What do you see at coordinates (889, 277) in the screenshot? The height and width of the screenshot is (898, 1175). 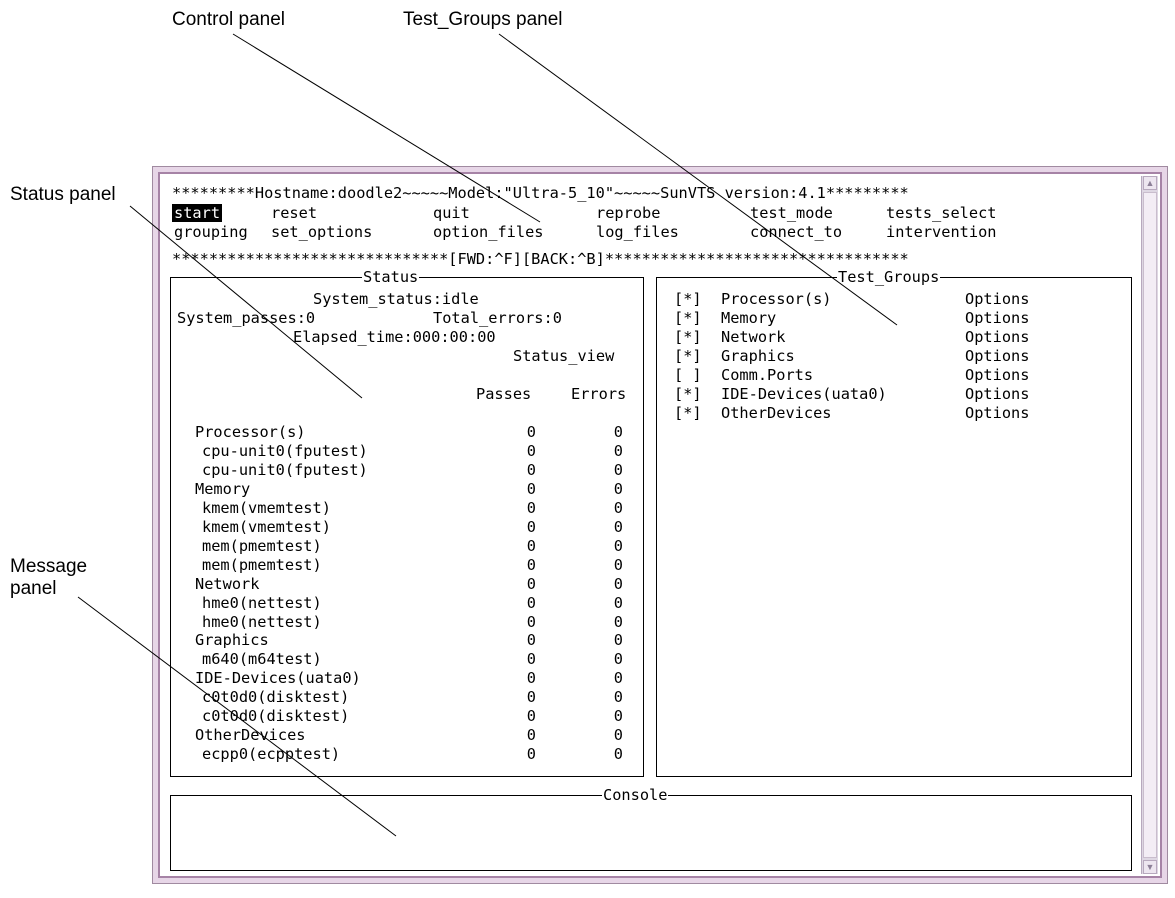 I see `test-groups-panel-title: Test_Groups` at bounding box center [889, 277].